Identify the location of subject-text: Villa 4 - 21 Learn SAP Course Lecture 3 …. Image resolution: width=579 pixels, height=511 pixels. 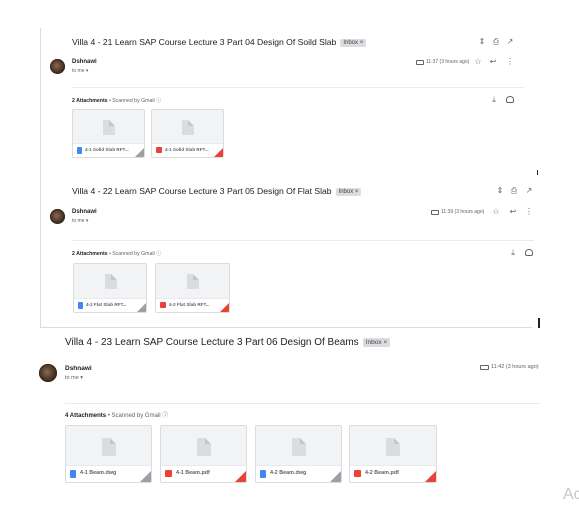
(204, 42).